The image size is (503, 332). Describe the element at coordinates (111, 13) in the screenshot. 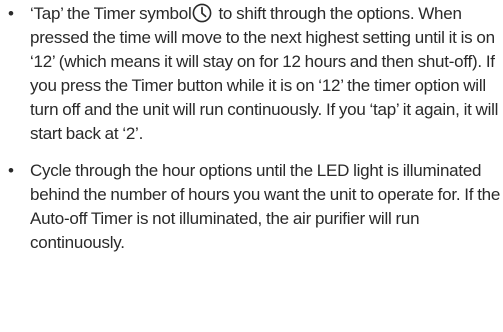

I see `timer-instruction-text-start: ‘Tap’ the Timer symbol` at that location.